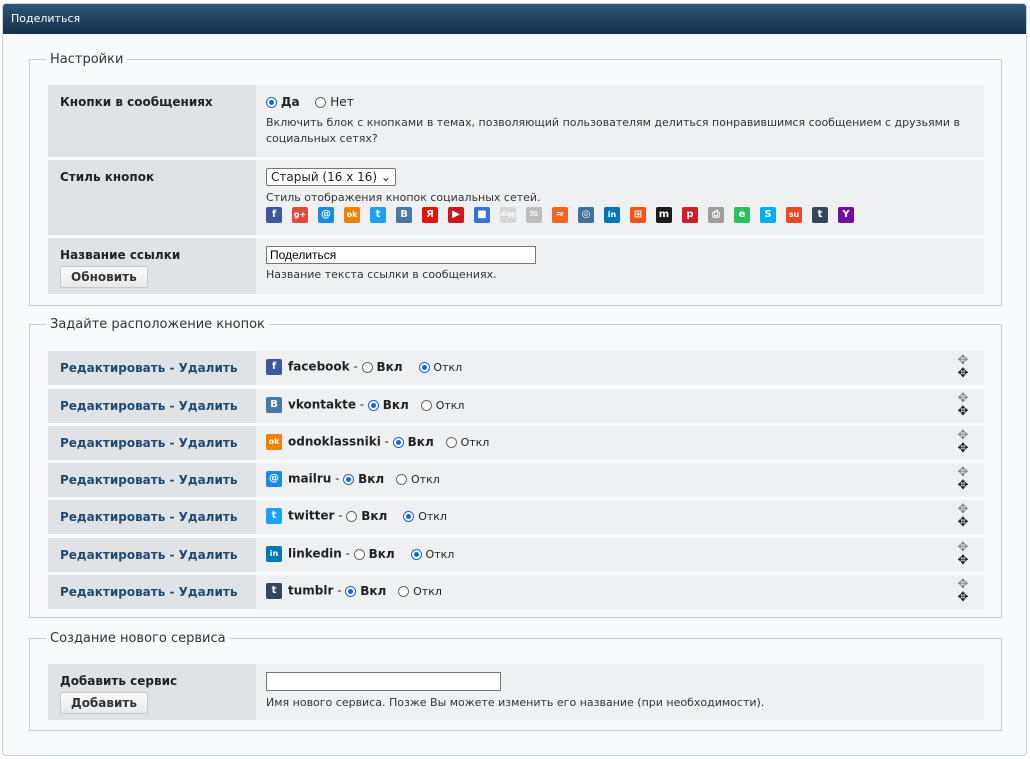  What do you see at coordinates (638, 215) in the screenshot?
I see `windows-live-icon: ⊞` at bounding box center [638, 215].